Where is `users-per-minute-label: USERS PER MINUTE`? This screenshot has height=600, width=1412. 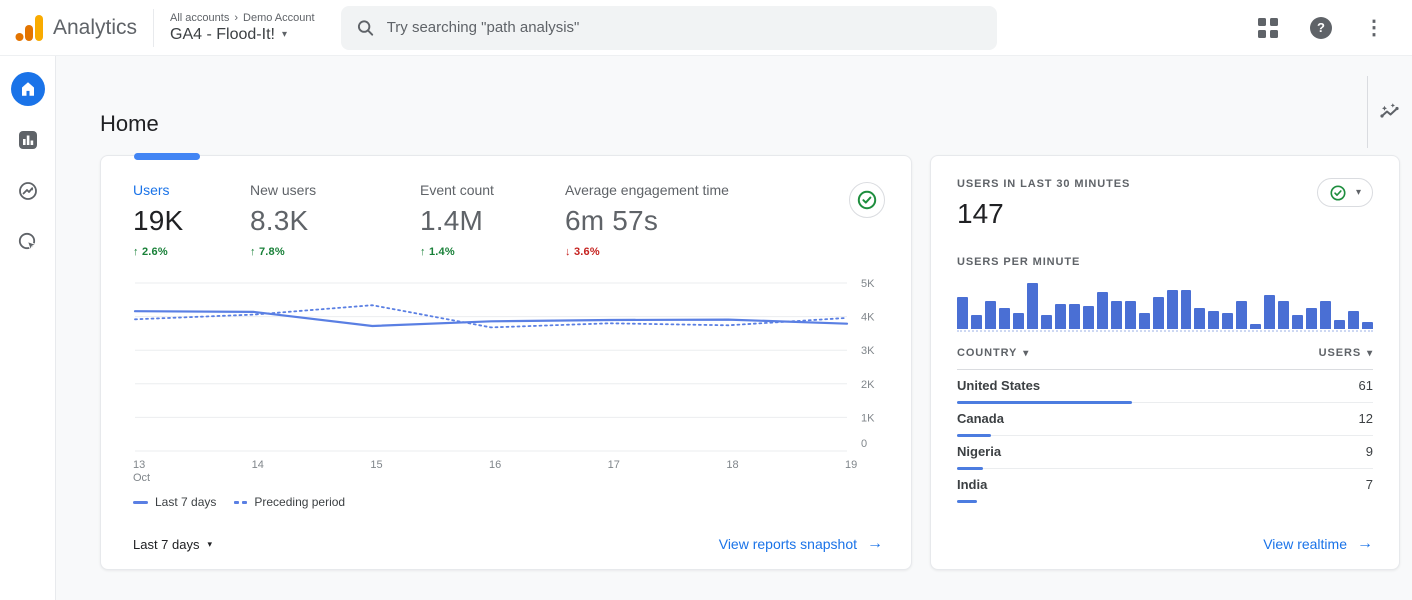 users-per-minute-label: USERS PER MINUTE is located at coordinates (1019, 262).